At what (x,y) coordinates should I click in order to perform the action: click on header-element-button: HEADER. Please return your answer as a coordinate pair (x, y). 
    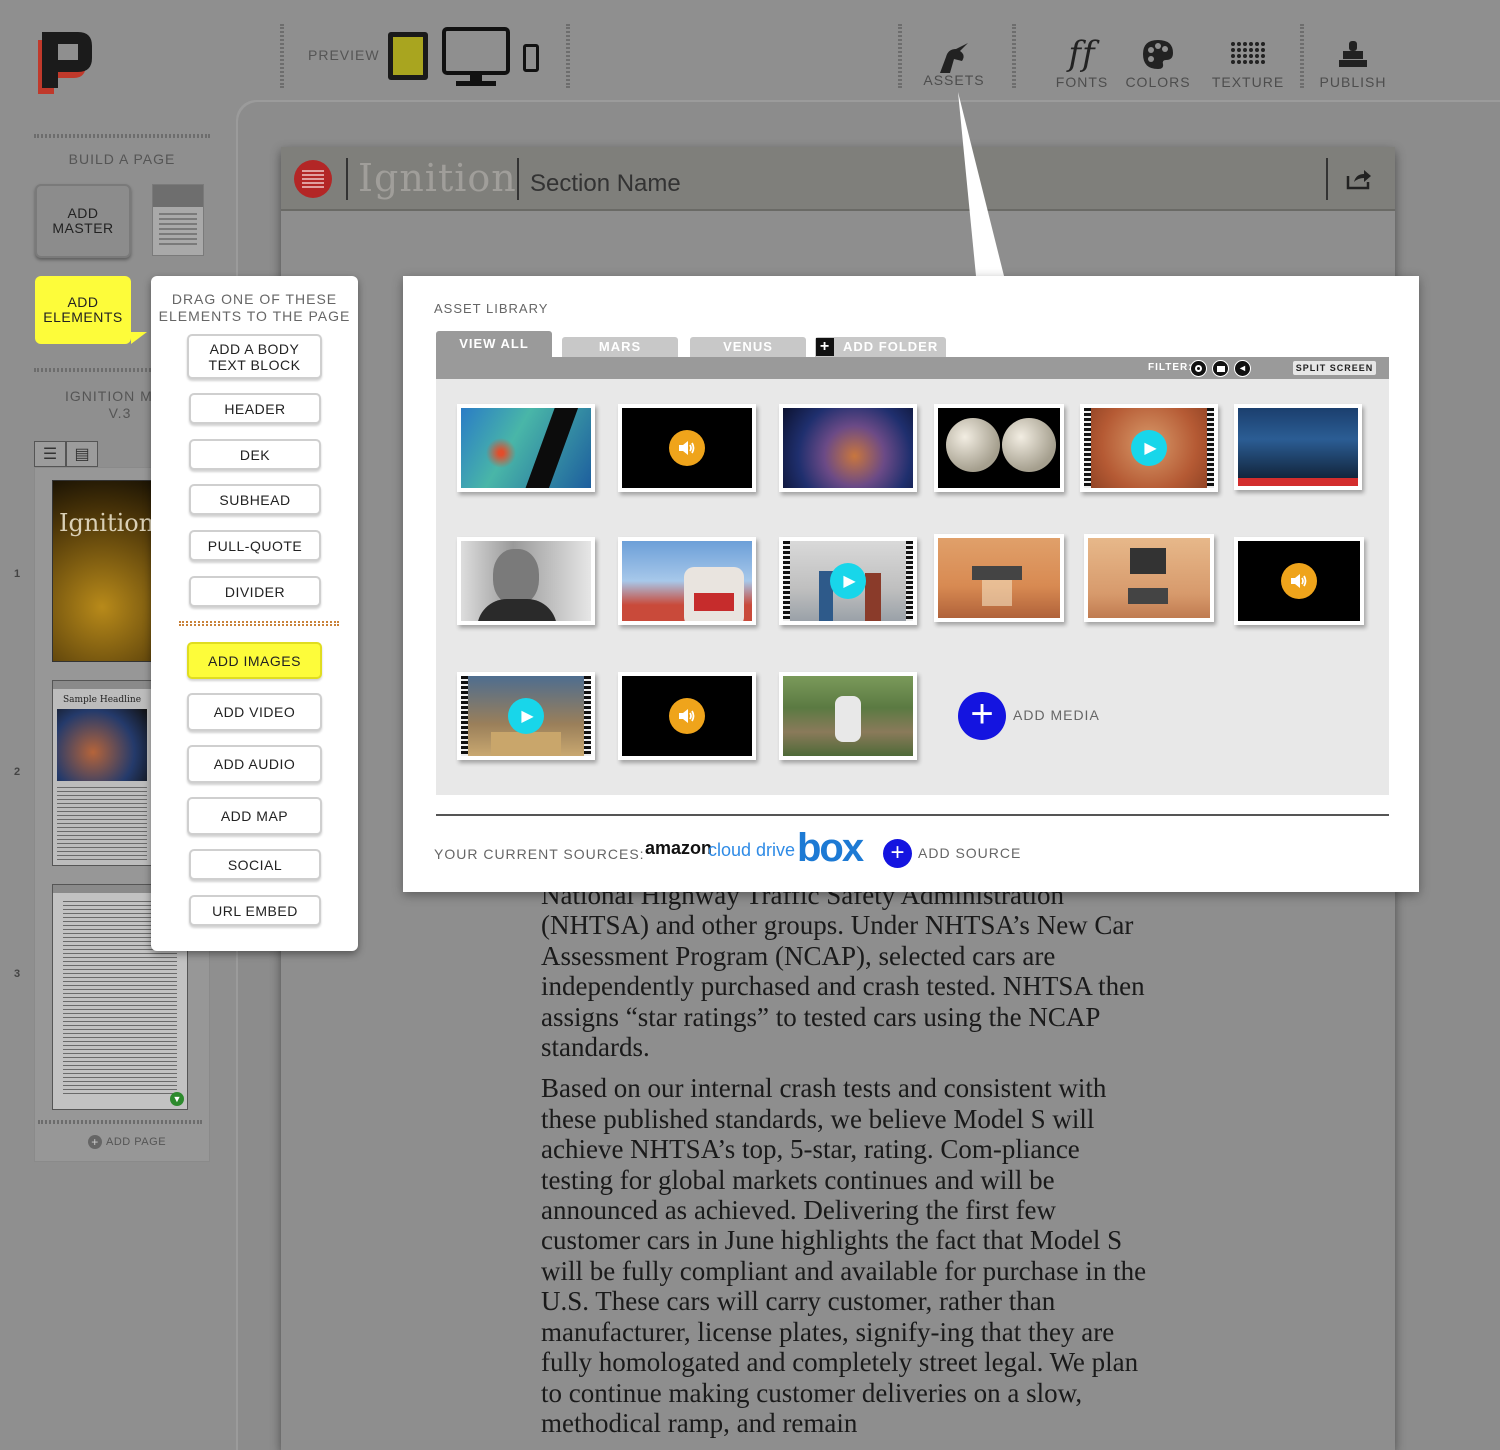
    Looking at the image, I should click on (255, 408).